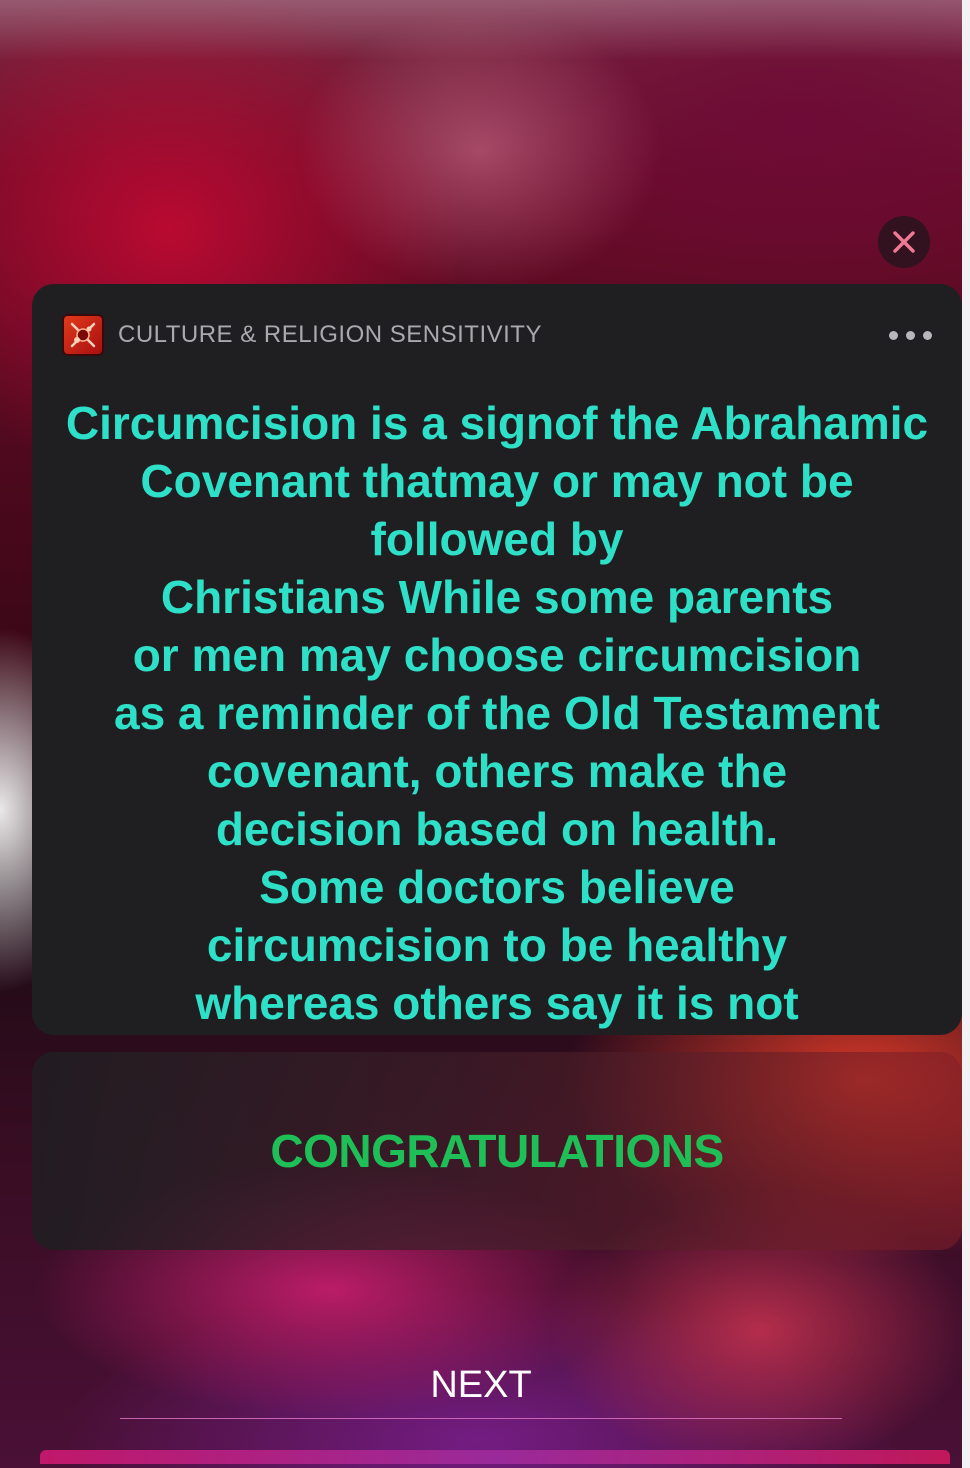  Describe the element at coordinates (481, 1418) in the screenshot. I see `next-button-underline` at that location.